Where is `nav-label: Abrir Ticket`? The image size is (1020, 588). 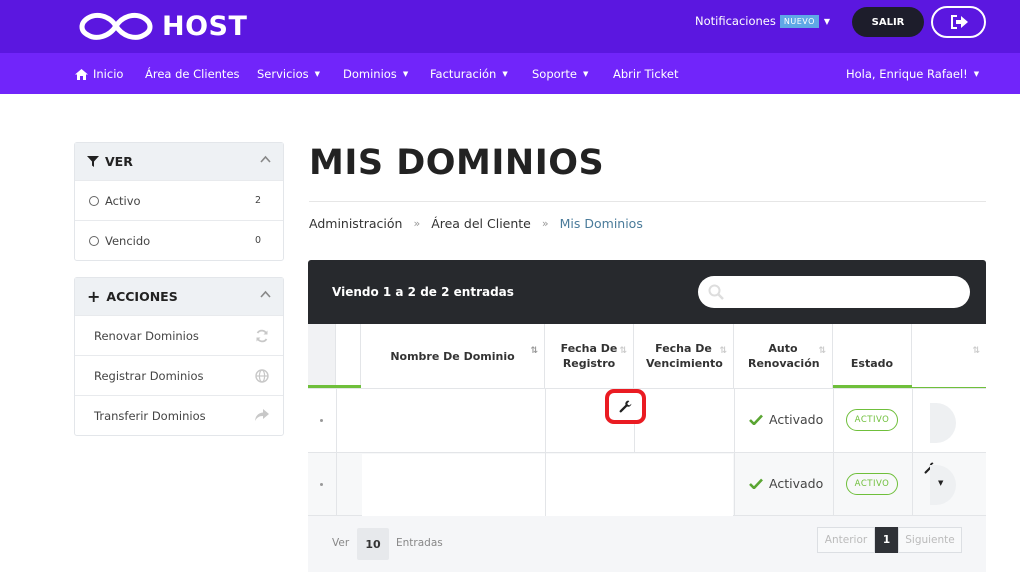
nav-label: Abrir Ticket is located at coordinates (646, 74).